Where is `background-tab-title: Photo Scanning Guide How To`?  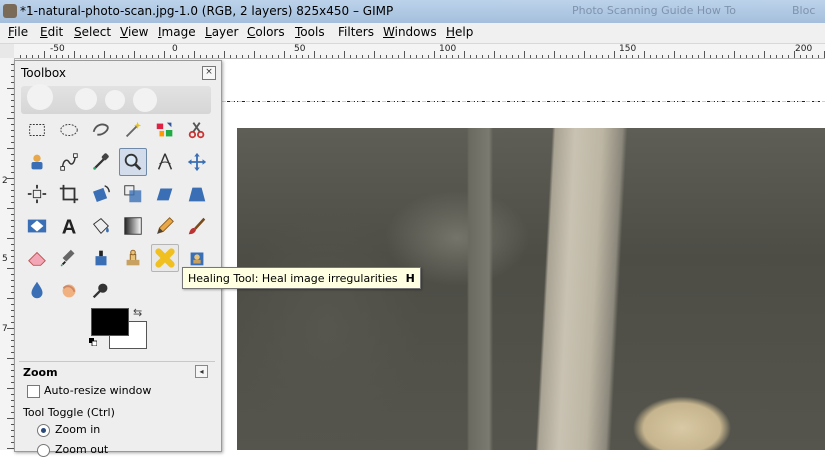 background-tab-title: Photo Scanning Guide How To is located at coordinates (654, 10).